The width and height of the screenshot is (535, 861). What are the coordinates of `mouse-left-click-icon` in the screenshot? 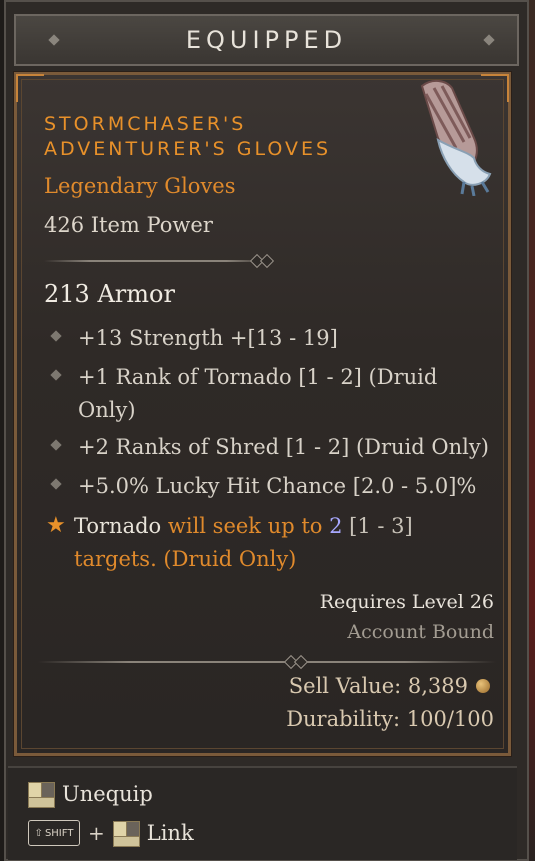 It's located at (126, 834).